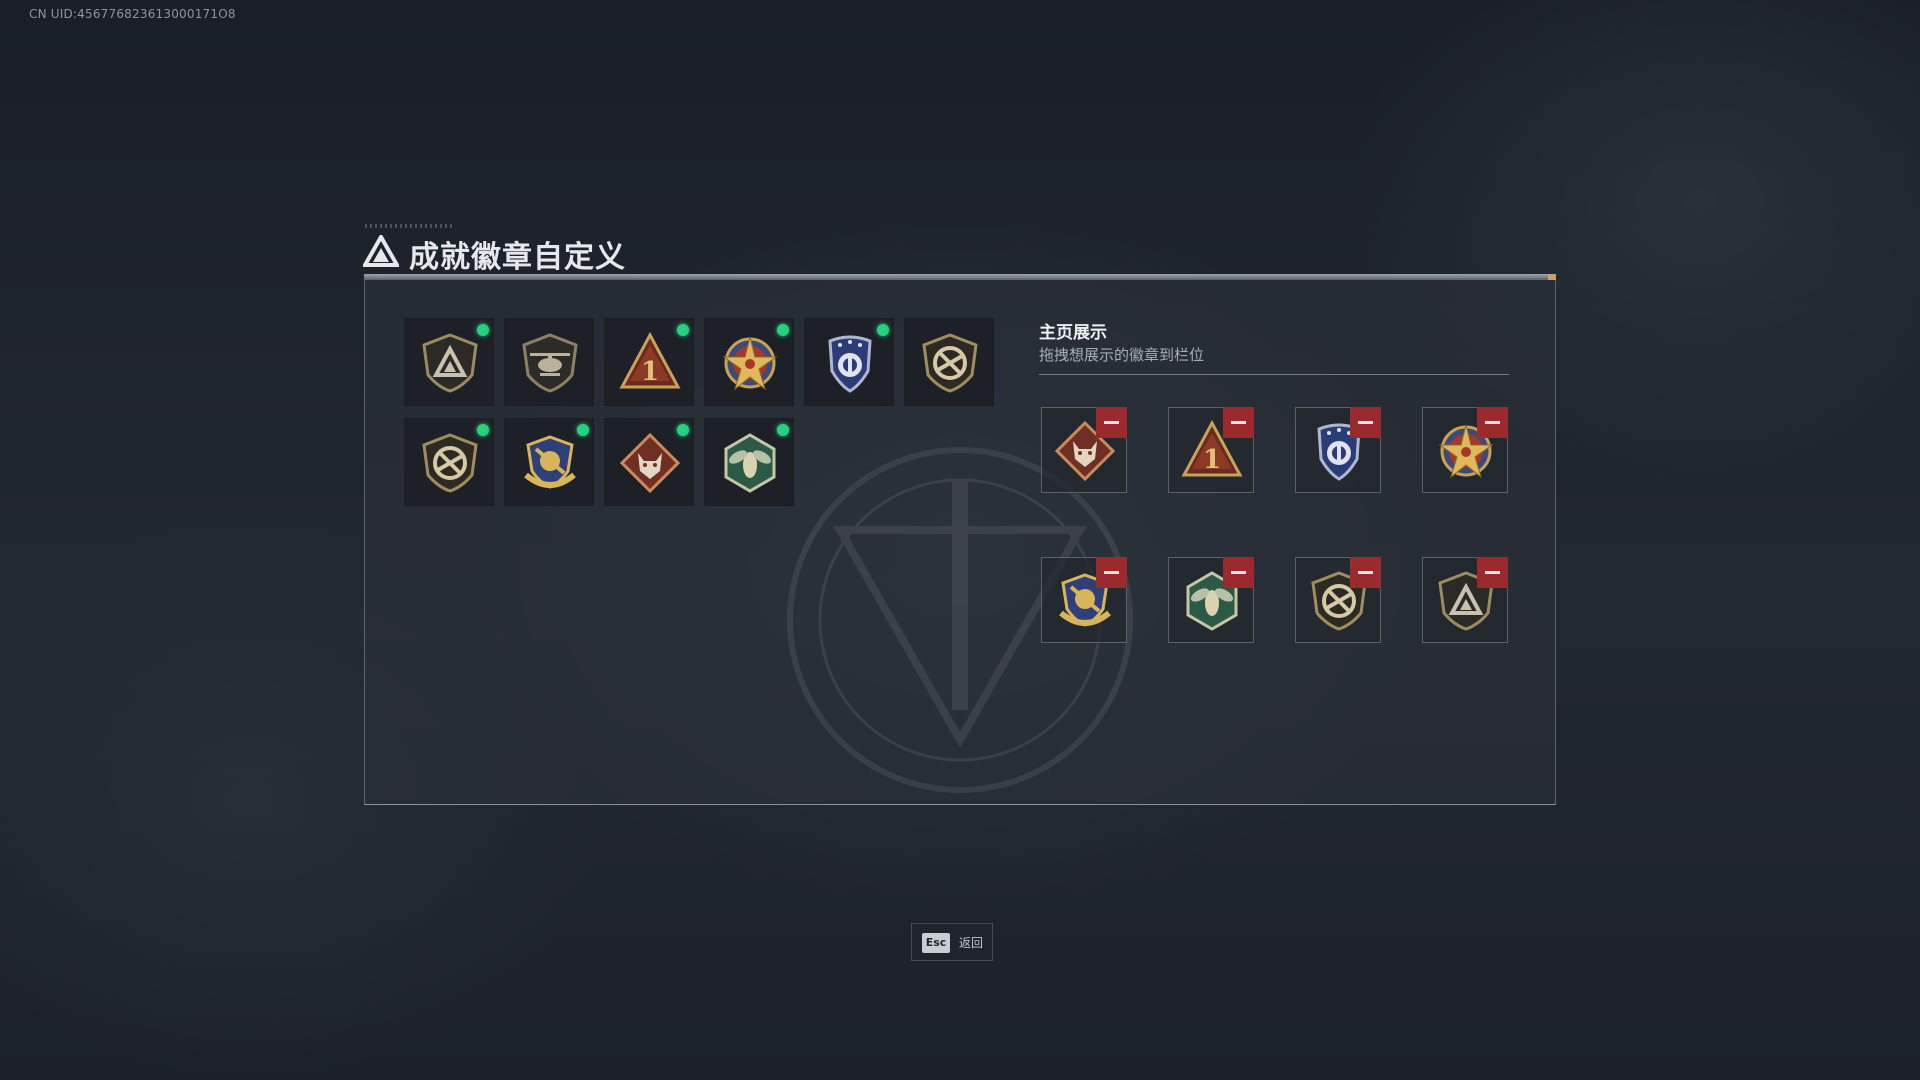 This screenshot has height=1080, width=1920. What do you see at coordinates (971, 943) in the screenshot?
I see `back-label: 返回` at bounding box center [971, 943].